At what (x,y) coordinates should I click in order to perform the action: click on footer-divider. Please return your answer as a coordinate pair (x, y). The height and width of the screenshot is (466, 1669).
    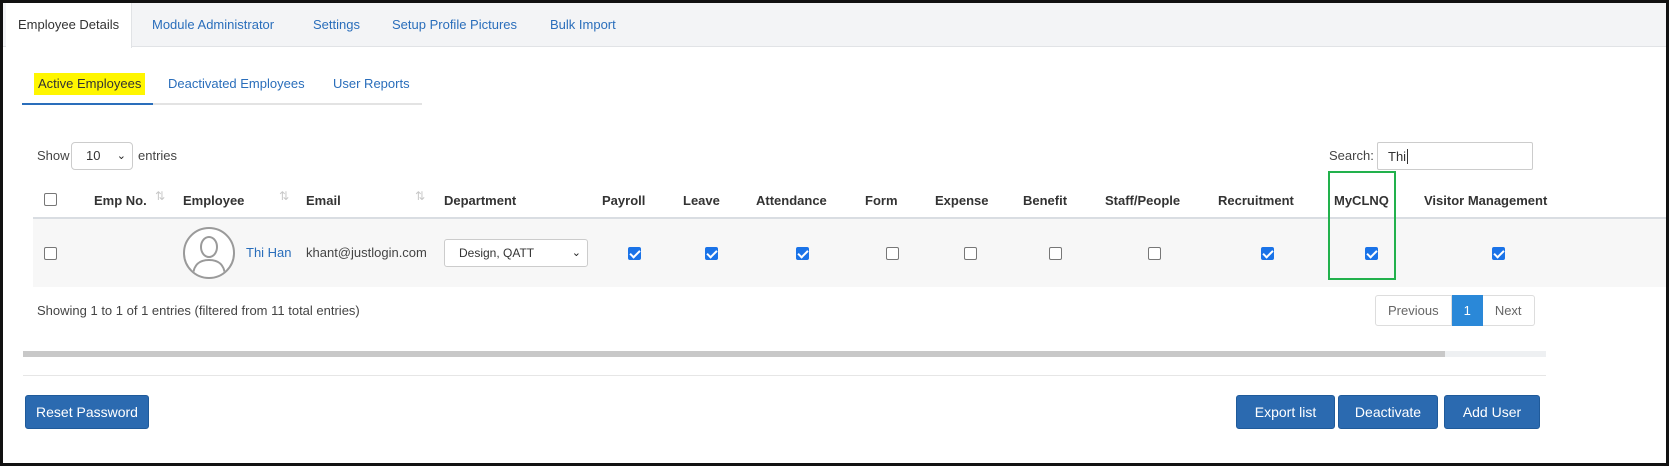
    Looking at the image, I should click on (784, 375).